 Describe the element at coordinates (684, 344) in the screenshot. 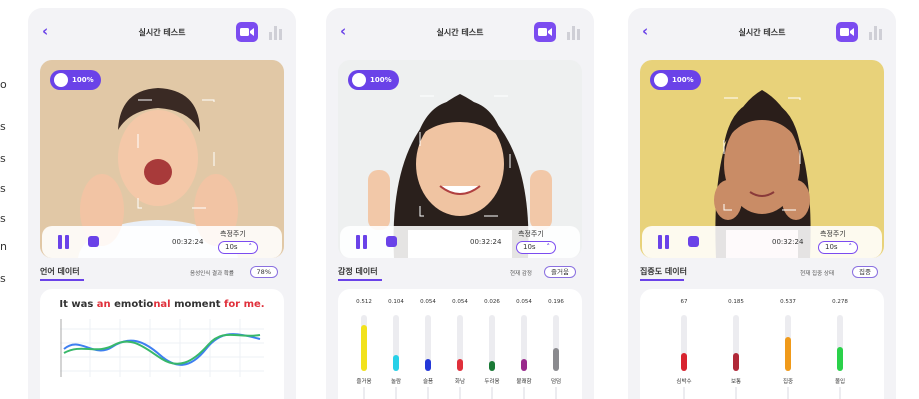

I see `bar-column-심박수: 67 심박수` at that location.